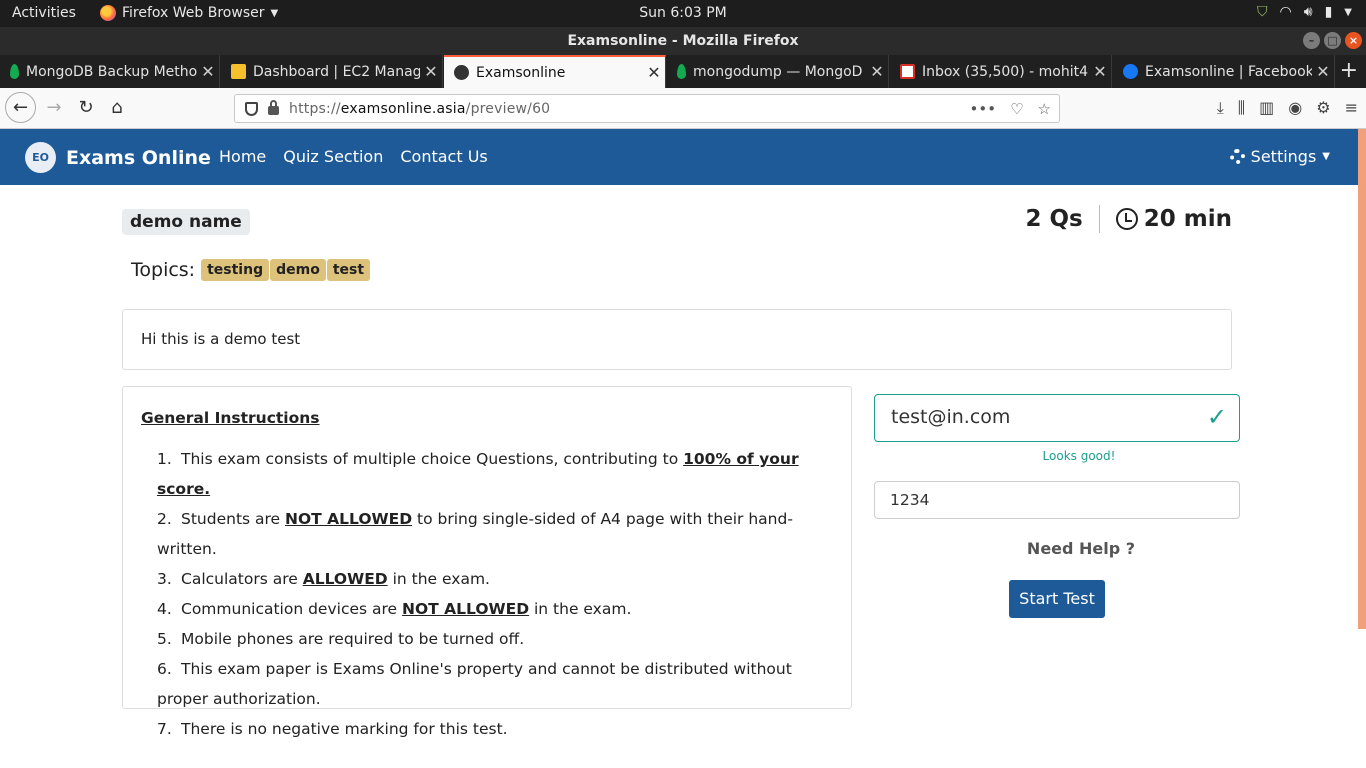 Image resolution: width=1366 pixels, height=768 pixels. Describe the element at coordinates (108, 13) in the screenshot. I see `firefox-icon` at that location.